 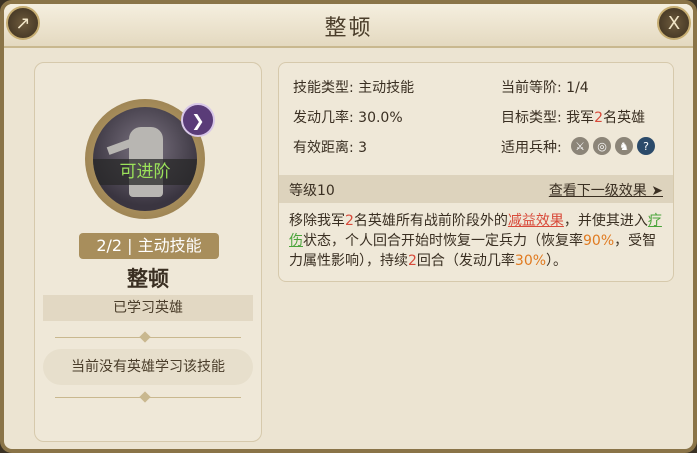 I want to click on close-icon: X, so click(x=674, y=23).